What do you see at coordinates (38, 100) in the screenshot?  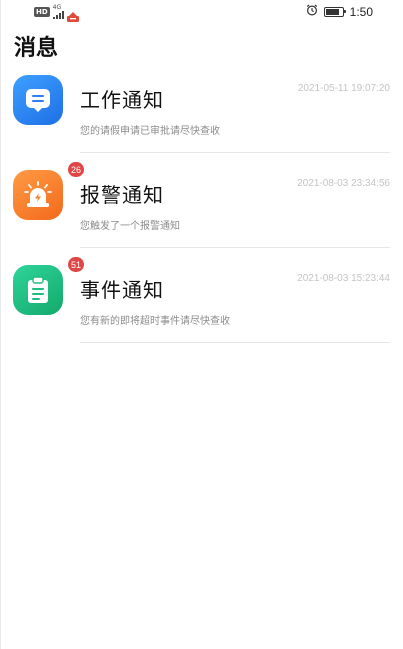 I see `message-icon` at bounding box center [38, 100].